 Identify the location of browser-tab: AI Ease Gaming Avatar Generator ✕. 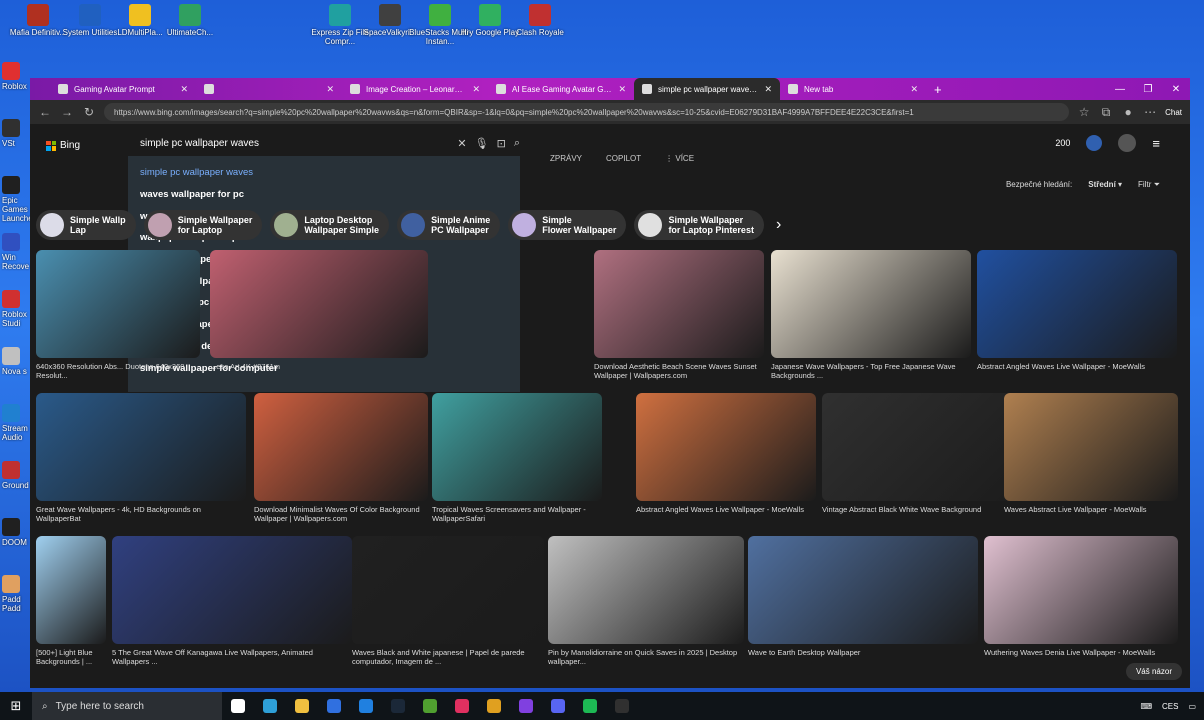
(561, 89).